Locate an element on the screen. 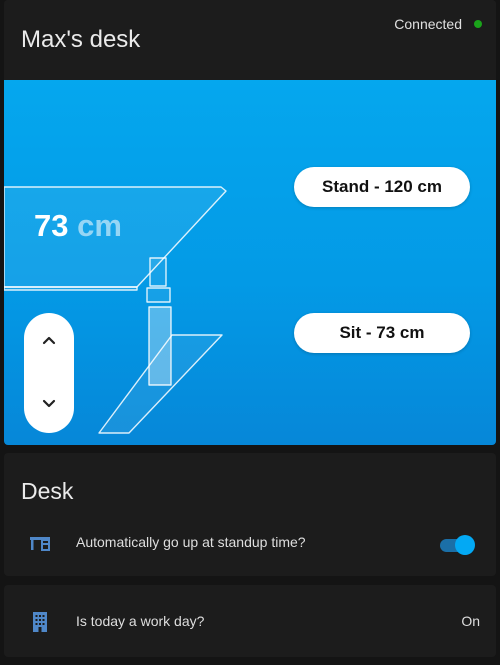 The height and width of the screenshot is (665, 500). workday-state: On is located at coordinates (470, 621).